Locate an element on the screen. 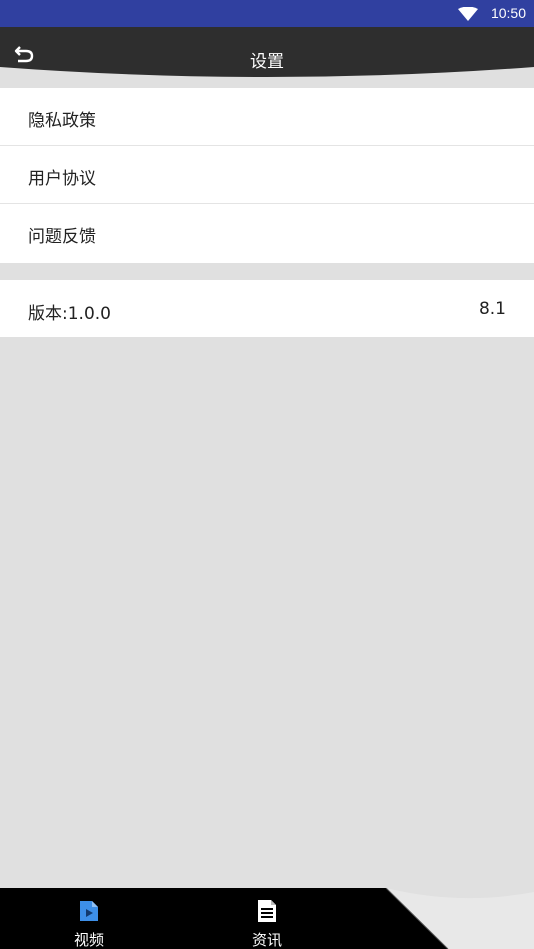 This screenshot has width=534, height=949. feedback-item: 问题反馈 is located at coordinates (267, 233).